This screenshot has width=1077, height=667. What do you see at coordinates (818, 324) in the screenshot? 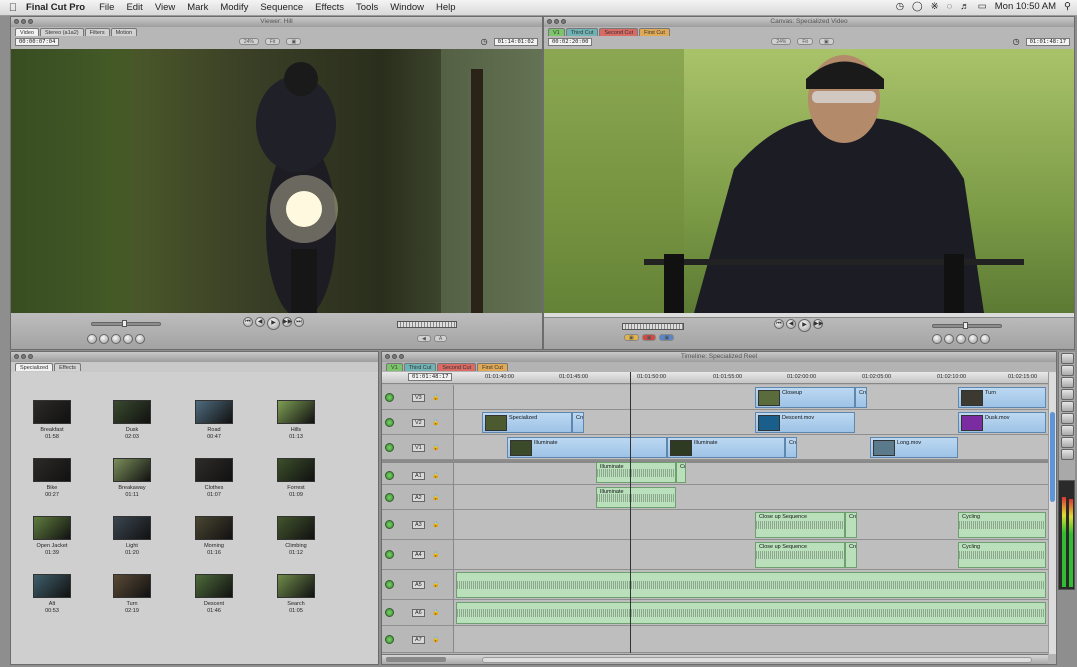
I see `canvas-play-around-button: ▶▶` at bounding box center [818, 324].